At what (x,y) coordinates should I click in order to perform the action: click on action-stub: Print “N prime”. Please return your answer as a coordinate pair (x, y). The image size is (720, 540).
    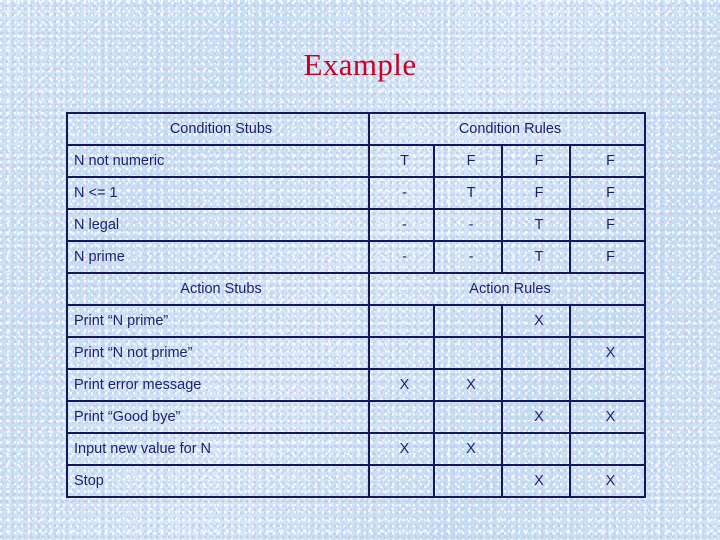
    Looking at the image, I should click on (218, 321).